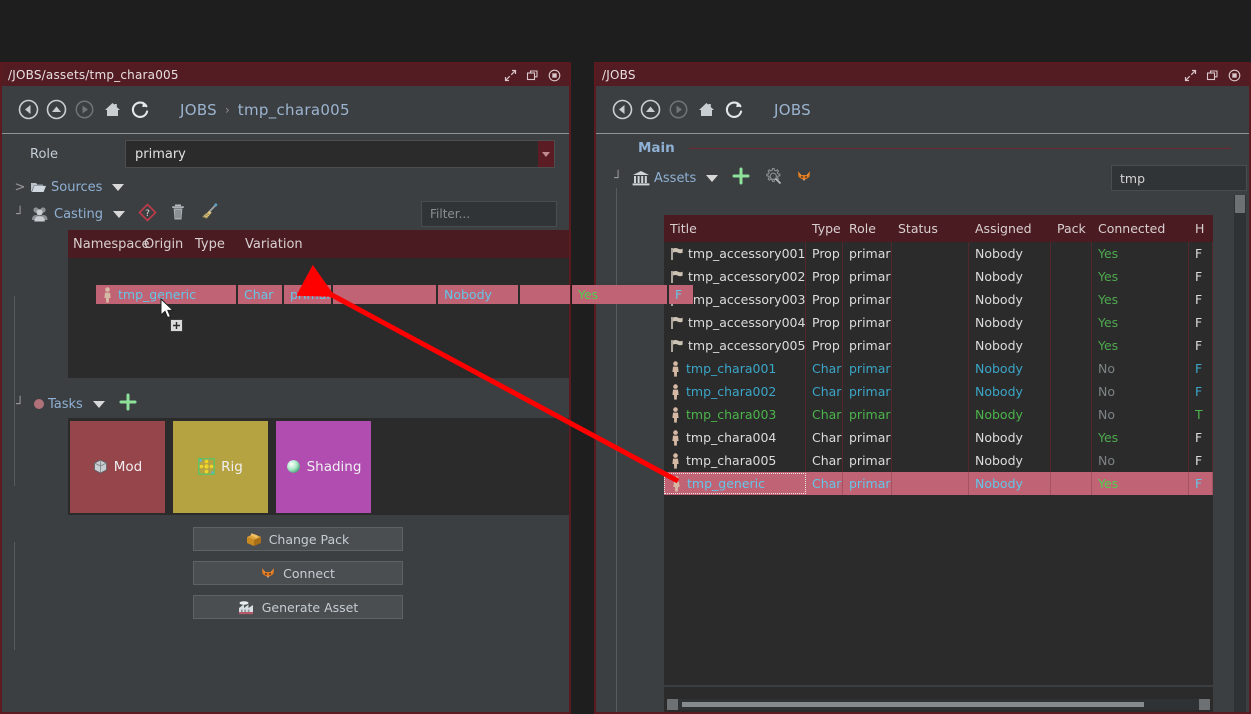  What do you see at coordinates (824, 228) in the screenshot?
I see `assets-col-type: Type` at bounding box center [824, 228].